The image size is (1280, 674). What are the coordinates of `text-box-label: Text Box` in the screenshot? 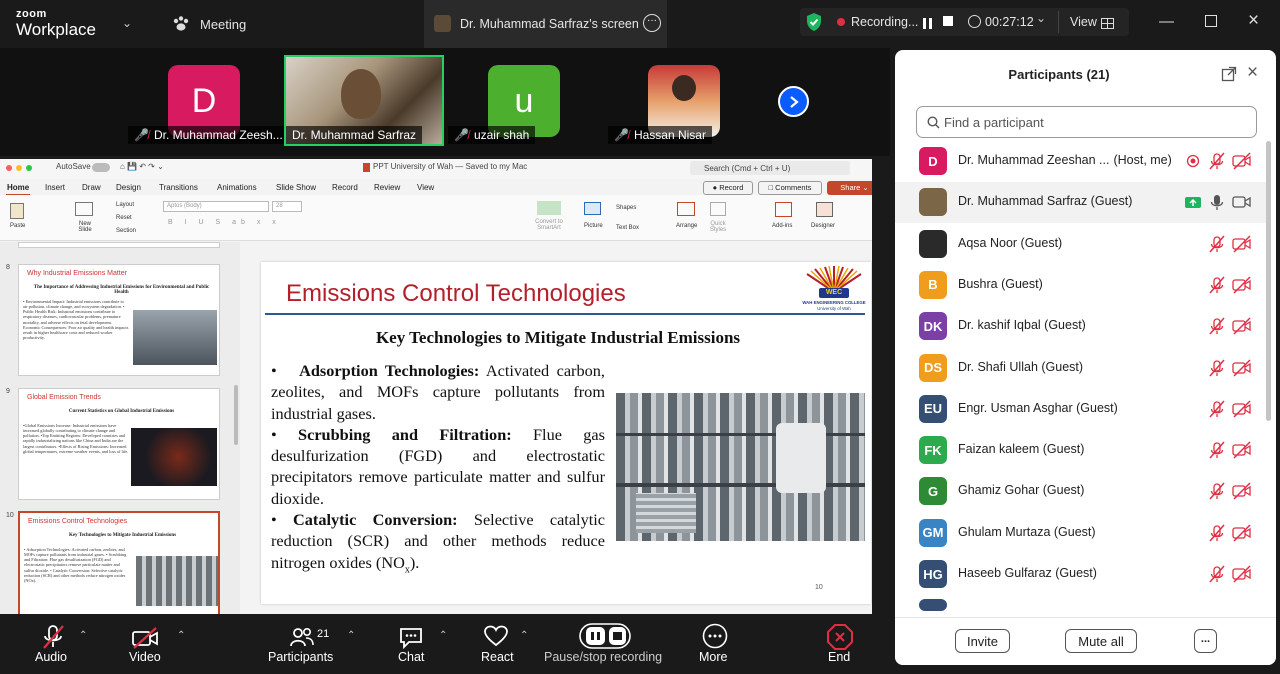 It's located at (627, 228).